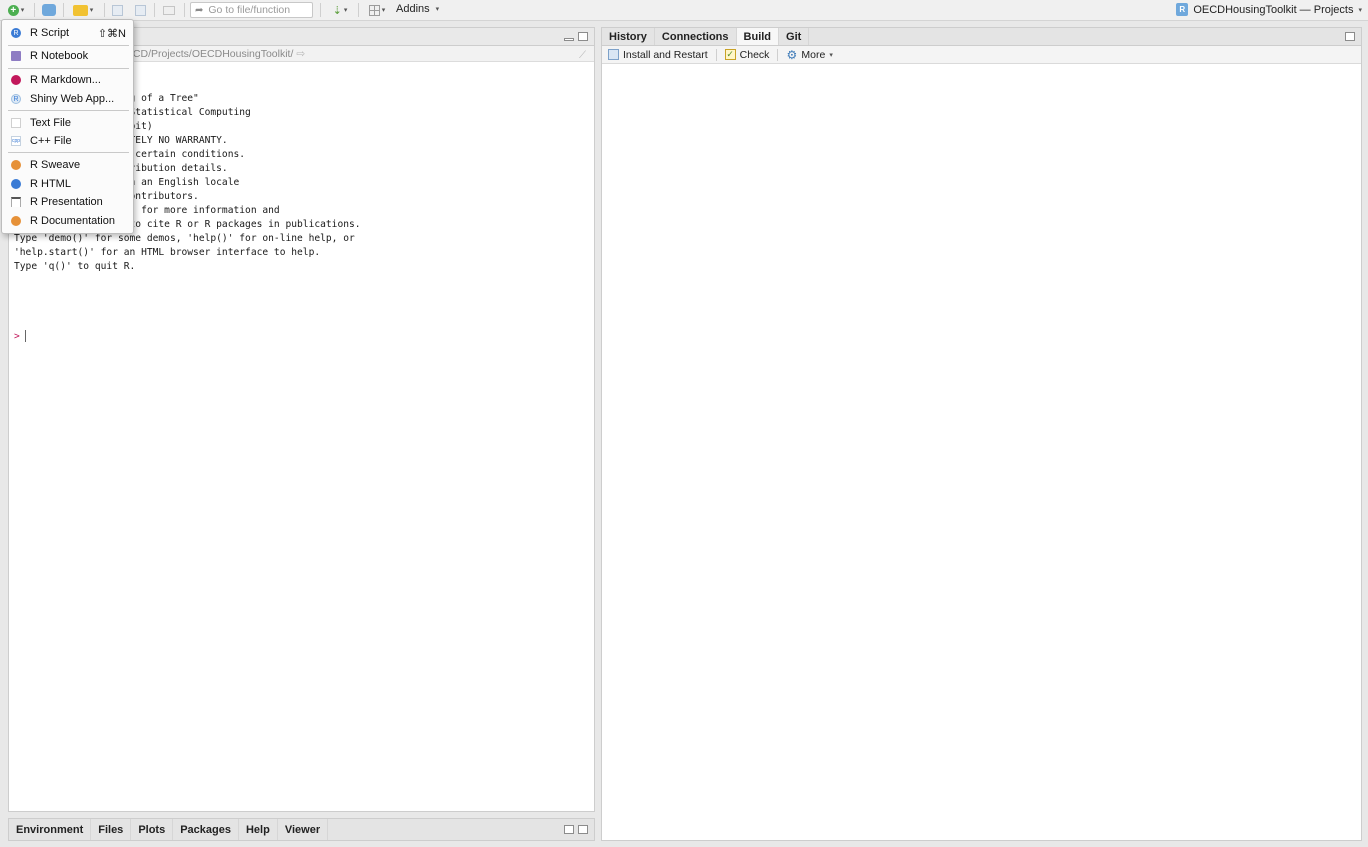 Image resolution: width=1368 pixels, height=847 pixels. What do you see at coordinates (794, 36) in the screenshot?
I see `tab-git: Git` at bounding box center [794, 36].